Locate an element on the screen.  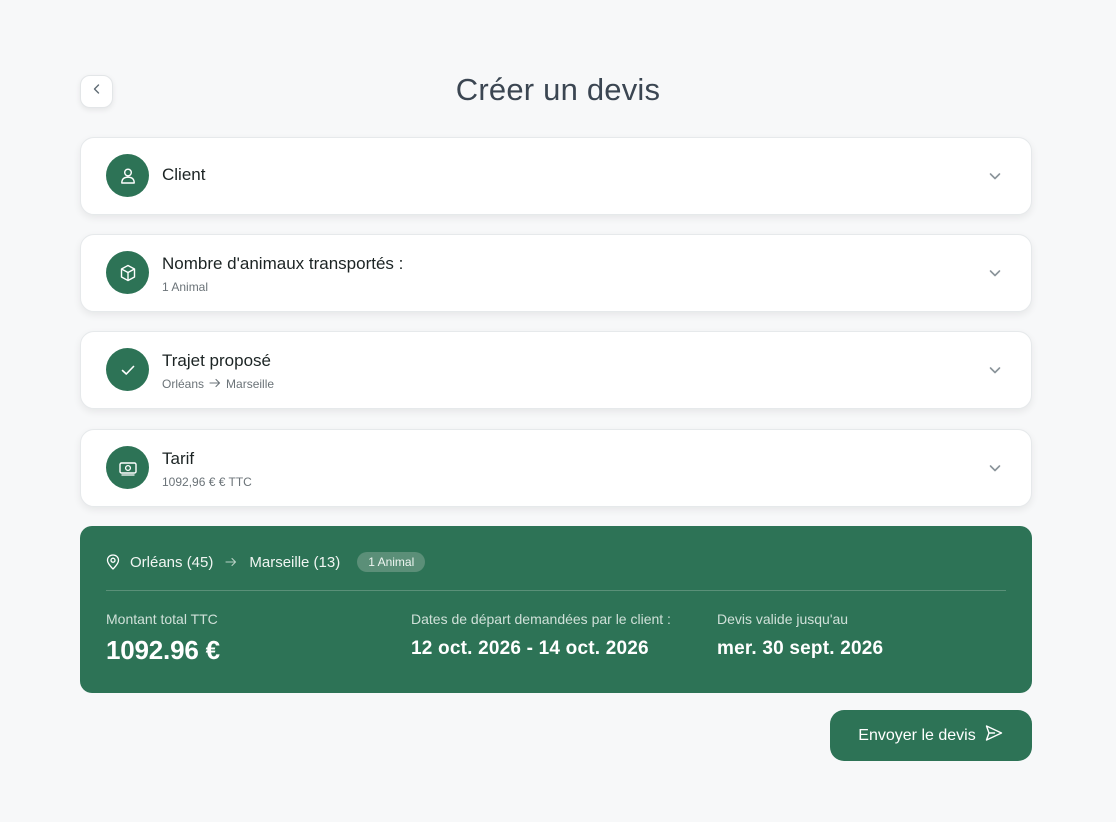
section-route: Trajet proposé Orléans Marseille is located at coordinates (556, 370).